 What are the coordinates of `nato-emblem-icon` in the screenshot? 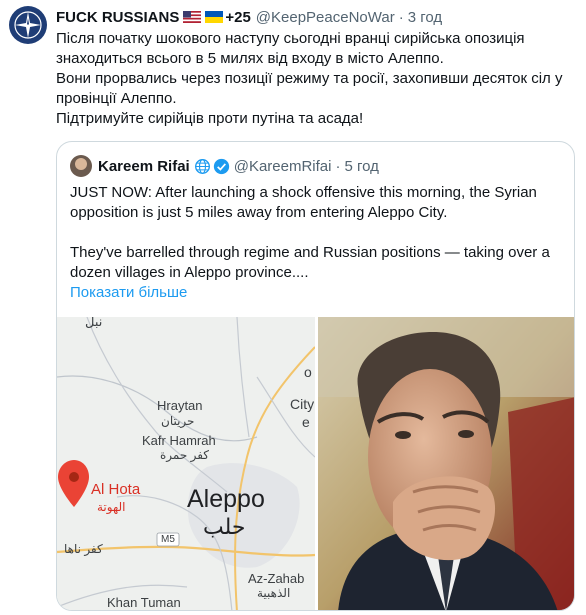 It's located at (28, 25).